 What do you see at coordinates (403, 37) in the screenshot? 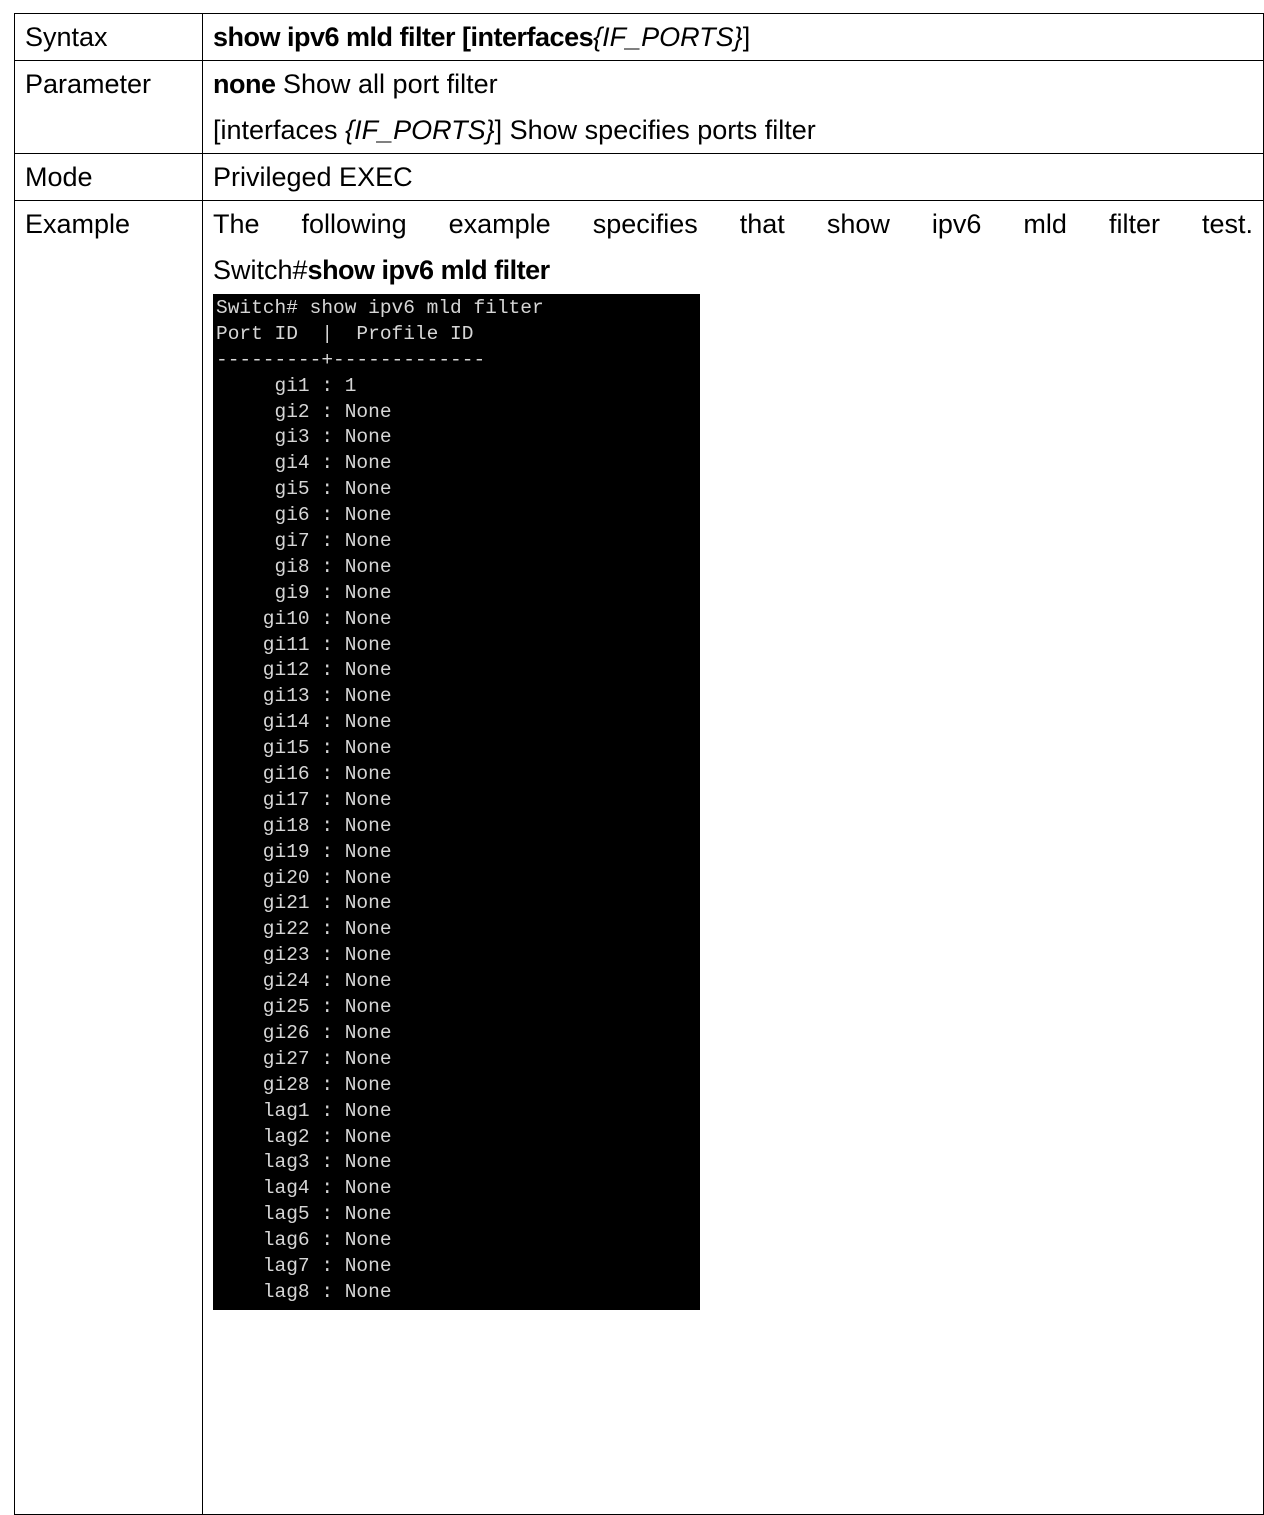
I see `syntax-command: show ipv6 mld filter [interfaces` at bounding box center [403, 37].